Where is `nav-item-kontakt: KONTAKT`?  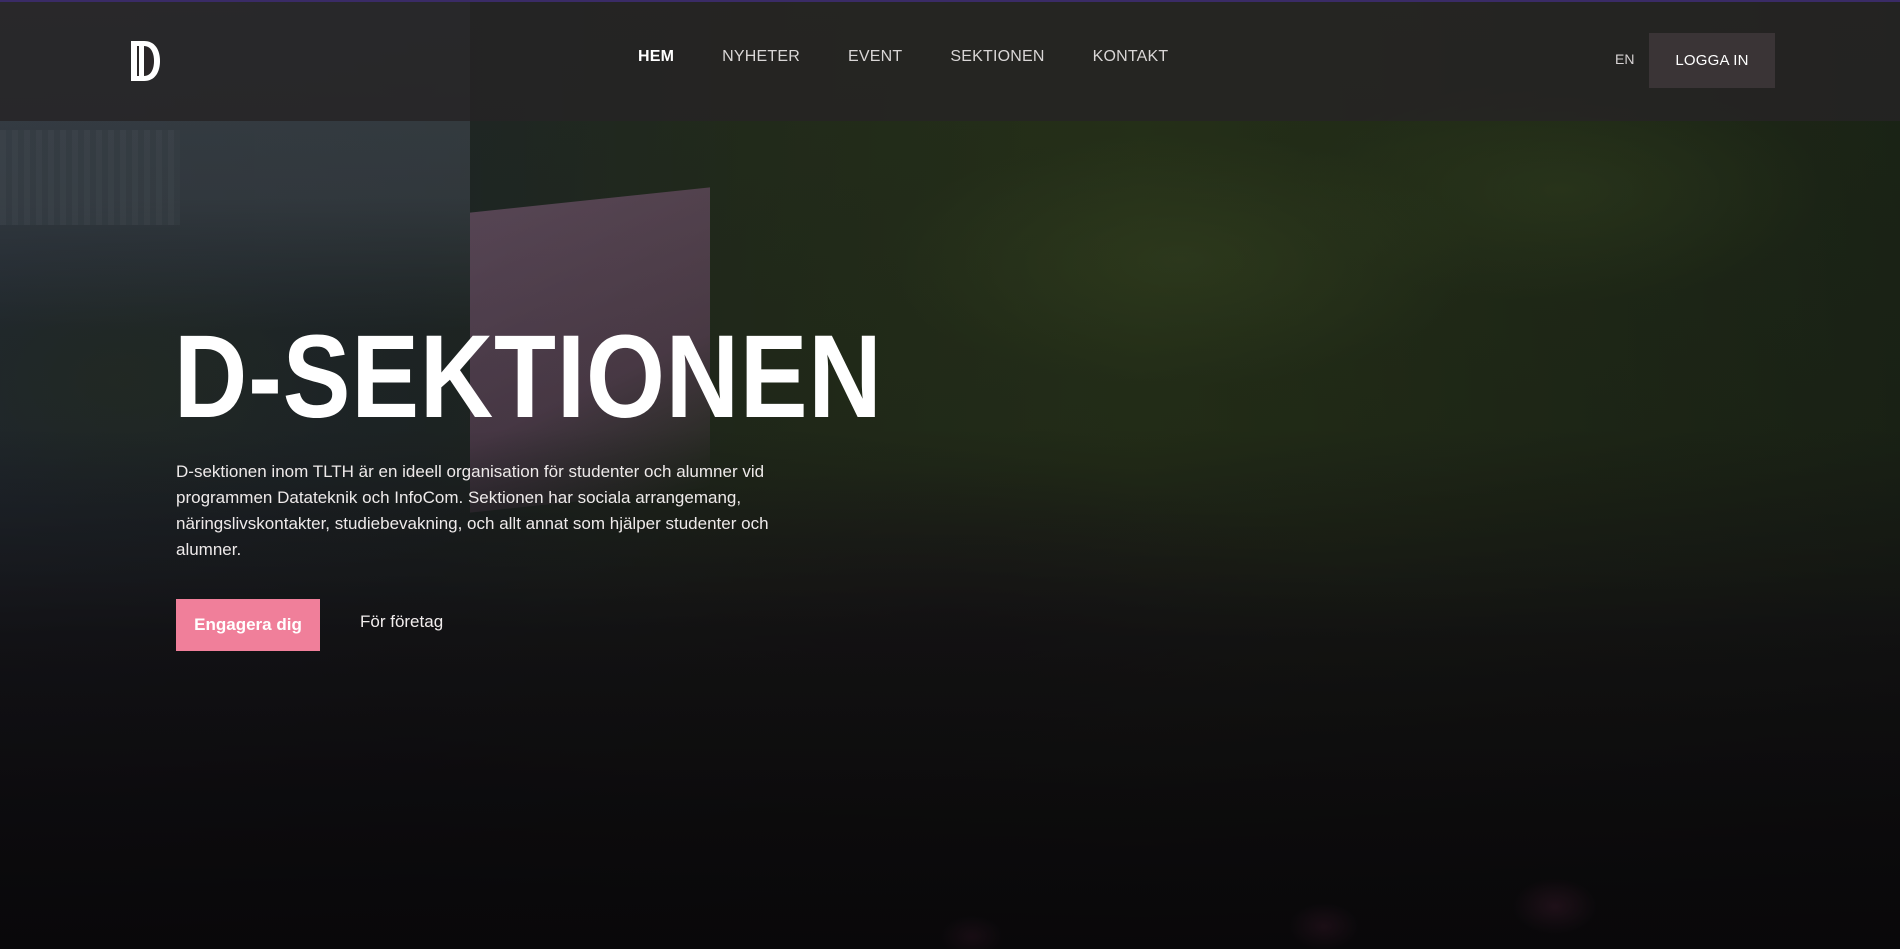
nav-item-kontakt: KONTAKT is located at coordinates (1131, 57).